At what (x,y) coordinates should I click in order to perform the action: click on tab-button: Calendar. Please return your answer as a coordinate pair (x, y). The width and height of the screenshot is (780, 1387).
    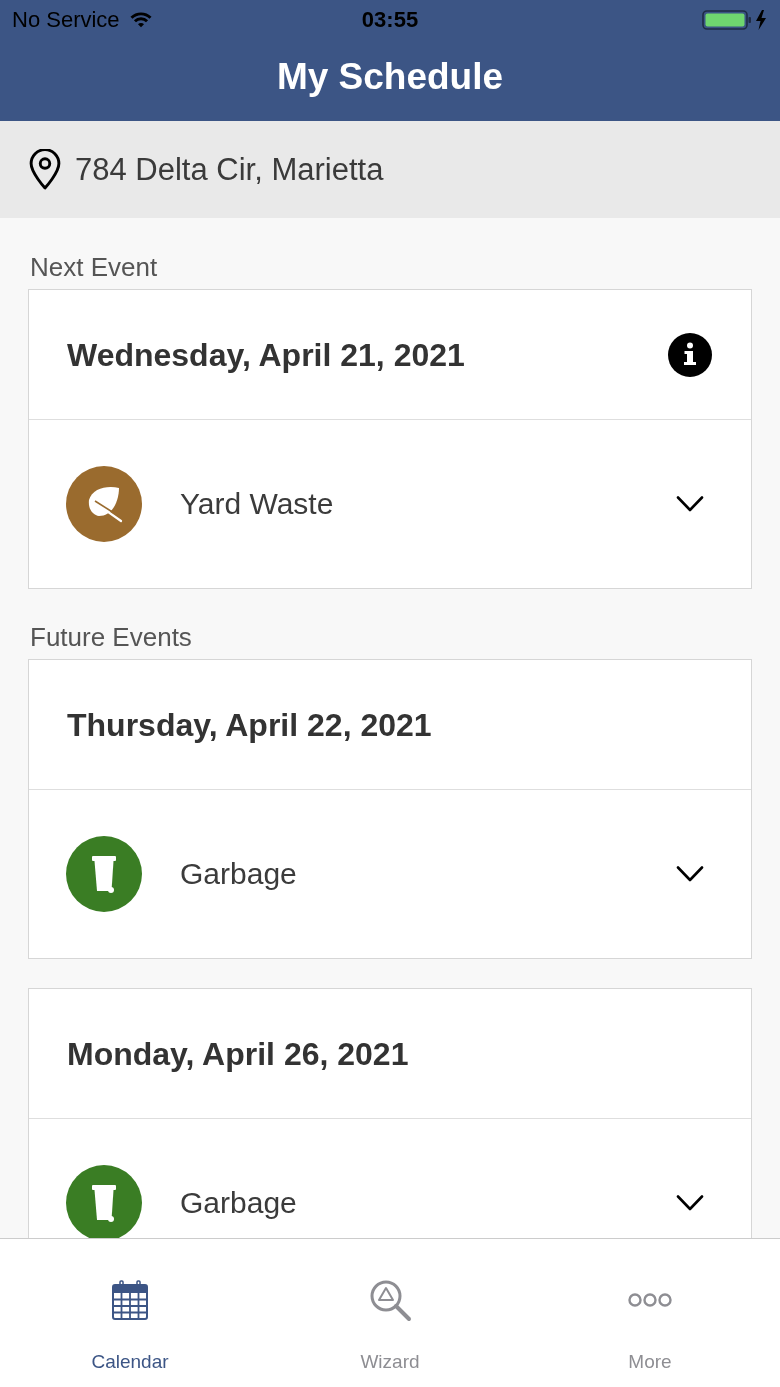
    Looking at the image, I should click on (130, 1313).